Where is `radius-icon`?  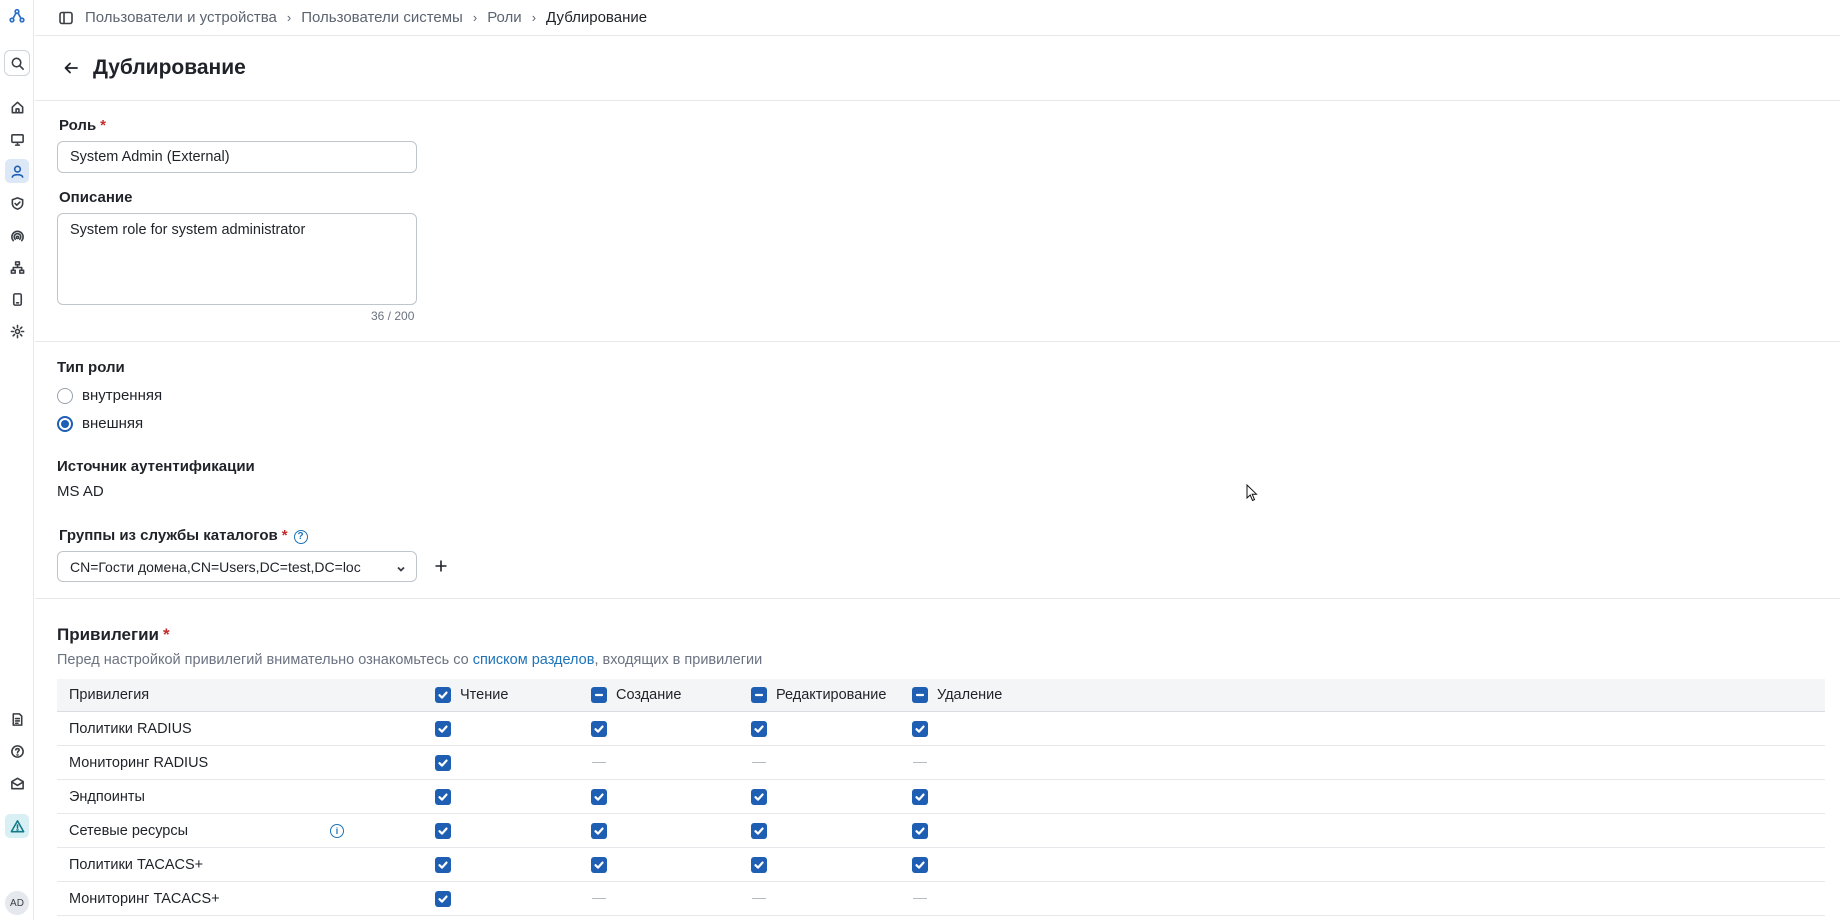 radius-icon is located at coordinates (17, 235).